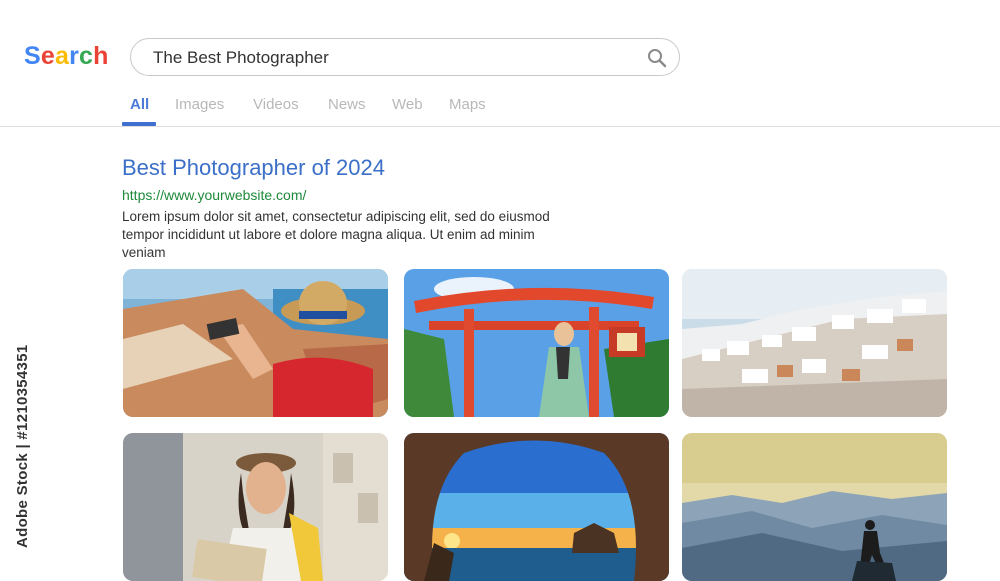 This screenshot has width=1000, height=581. Describe the element at coordinates (536, 507) in the screenshot. I see `image-thumbnail-sea-cave` at that location.